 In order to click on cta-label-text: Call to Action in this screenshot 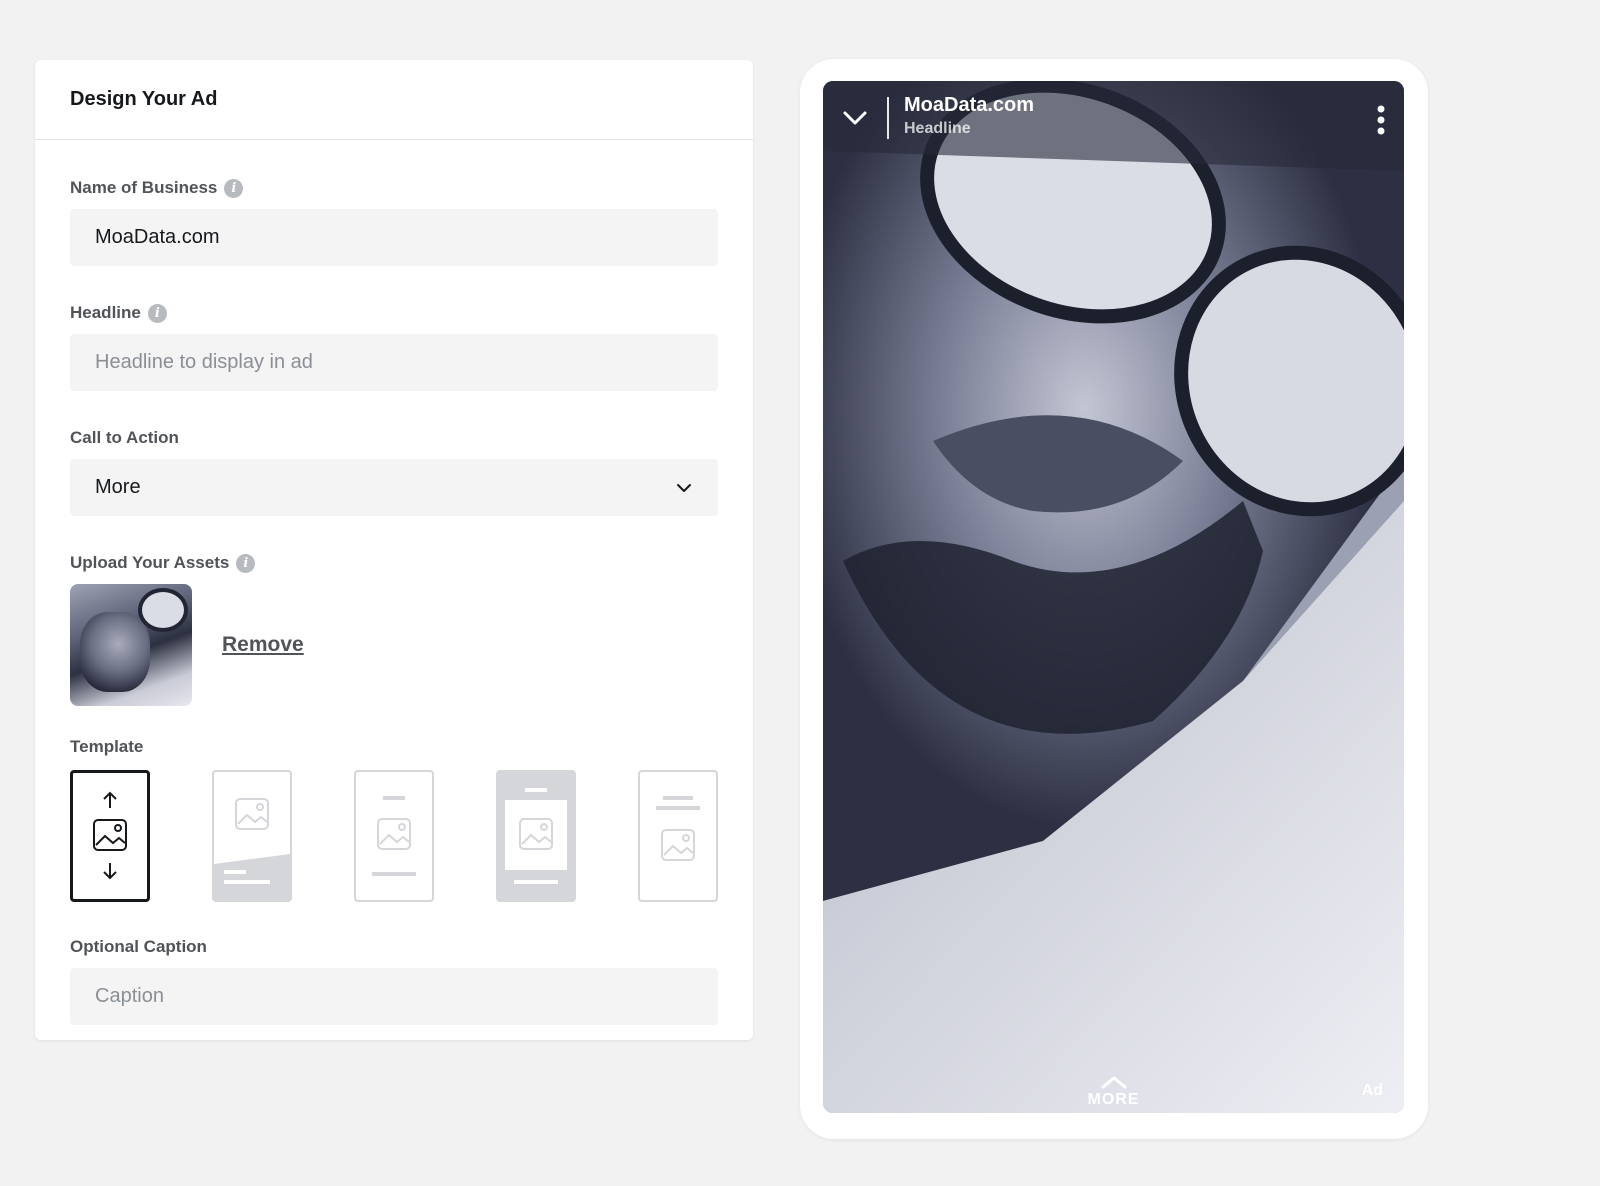, I will do `click(124, 437)`.